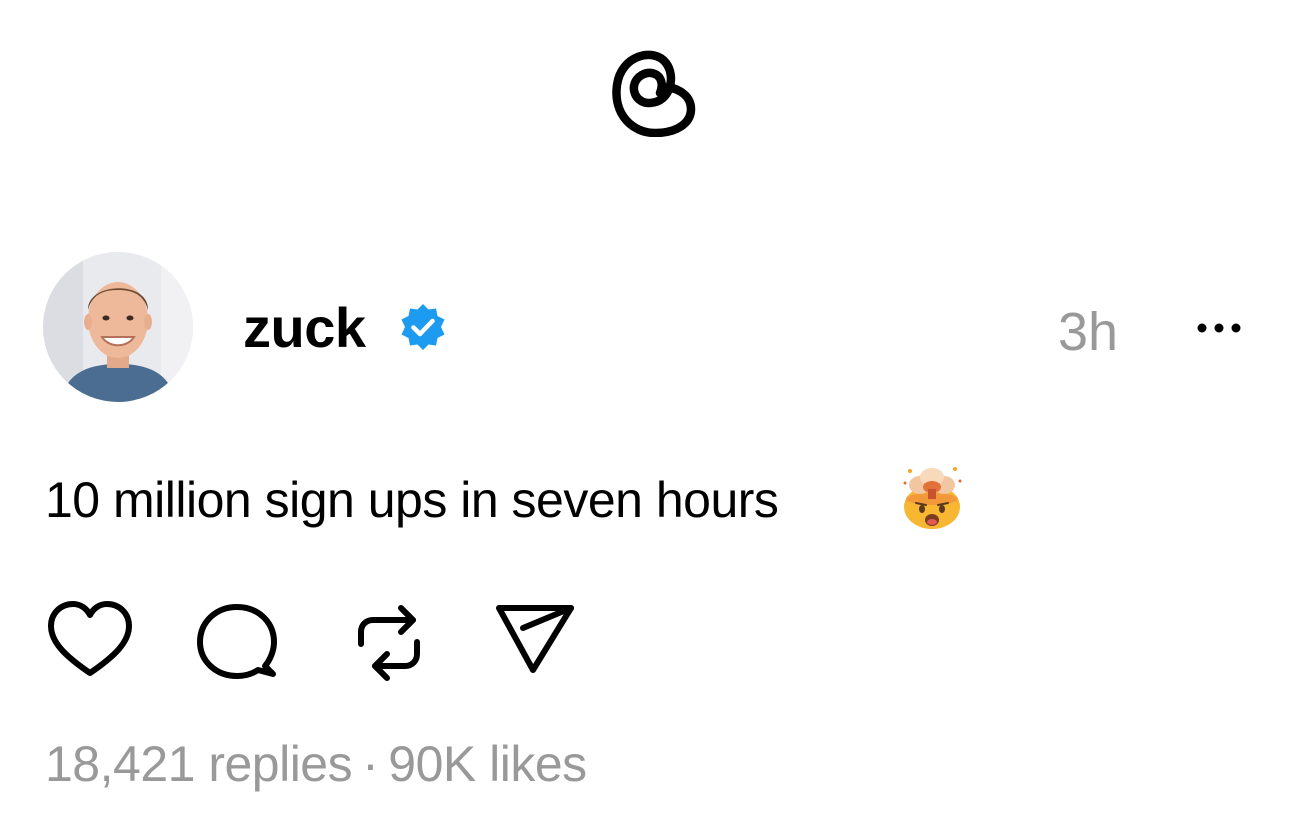  What do you see at coordinates (390, 643) in the screenshot?
I see `repost-icon` at bounding box center [390, 643].